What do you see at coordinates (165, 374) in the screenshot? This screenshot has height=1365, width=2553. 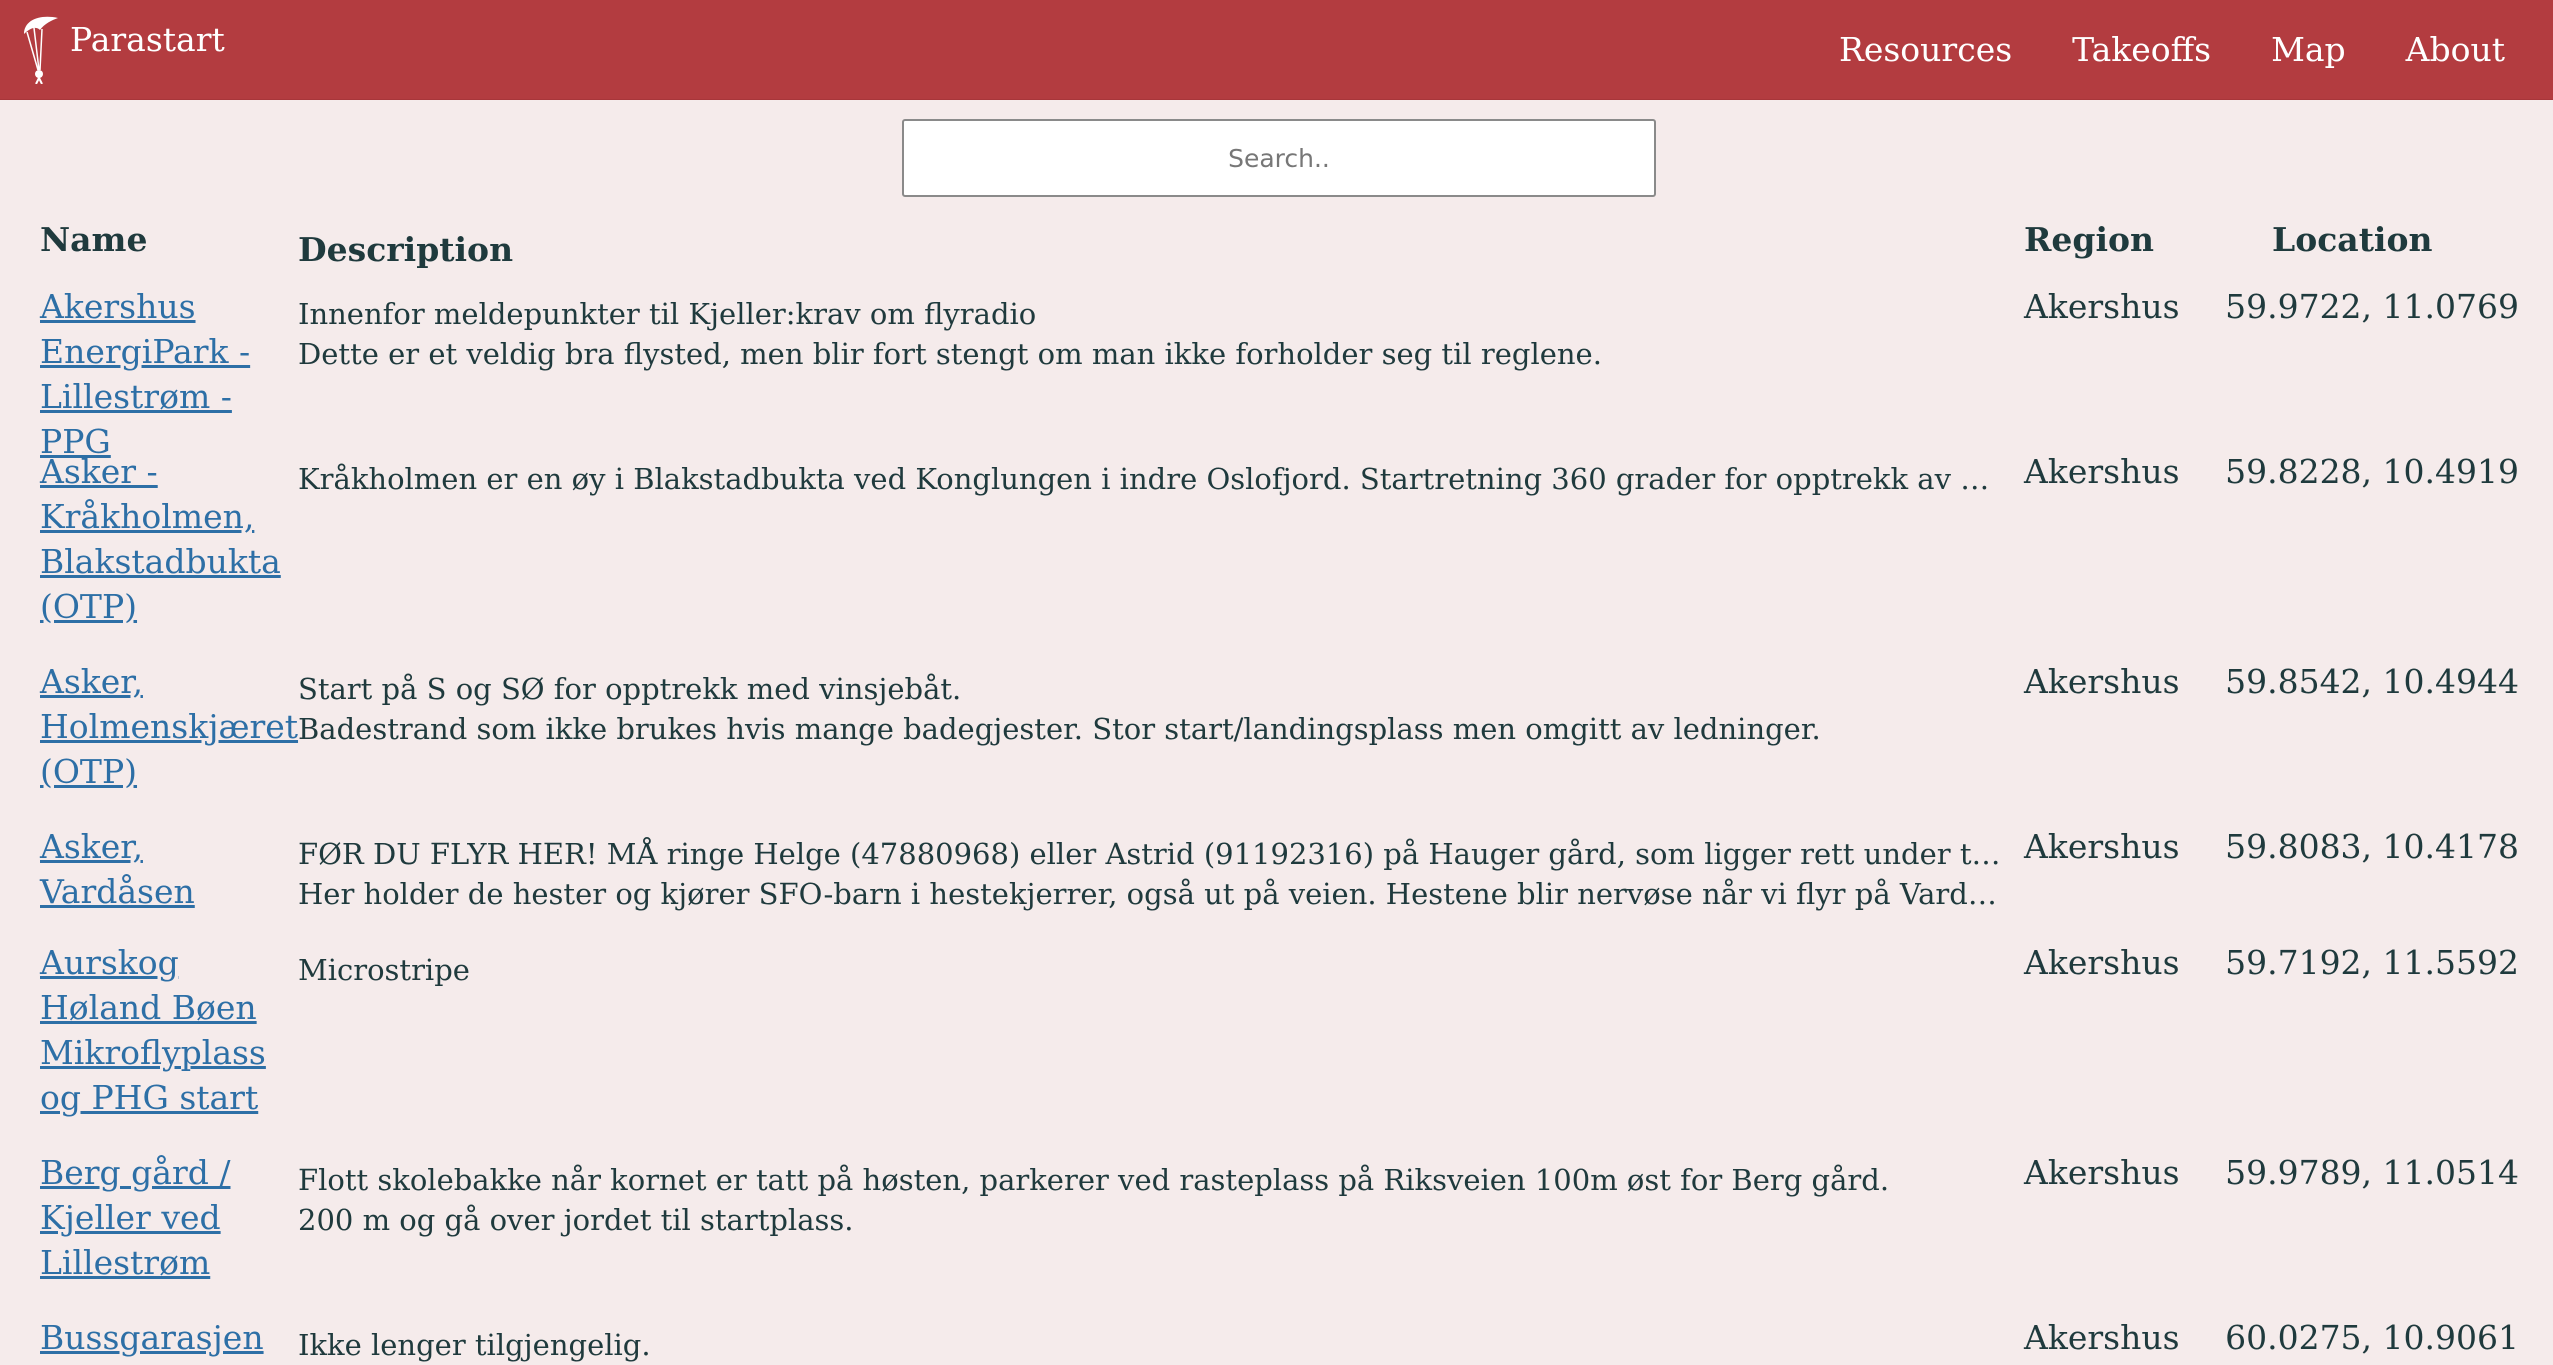 I see `takeoff-name-link: Akershus EnergiPark - Lillestrøm - PPG` at bounding box center [165, 374].